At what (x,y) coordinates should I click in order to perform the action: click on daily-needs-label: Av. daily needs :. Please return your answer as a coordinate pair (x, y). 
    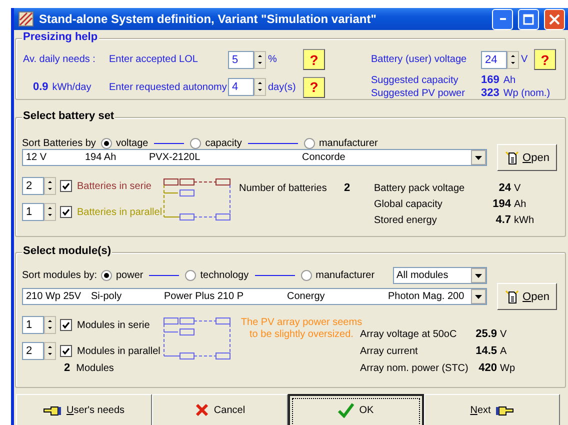
    Looking at the image, I should click on (59, 59).